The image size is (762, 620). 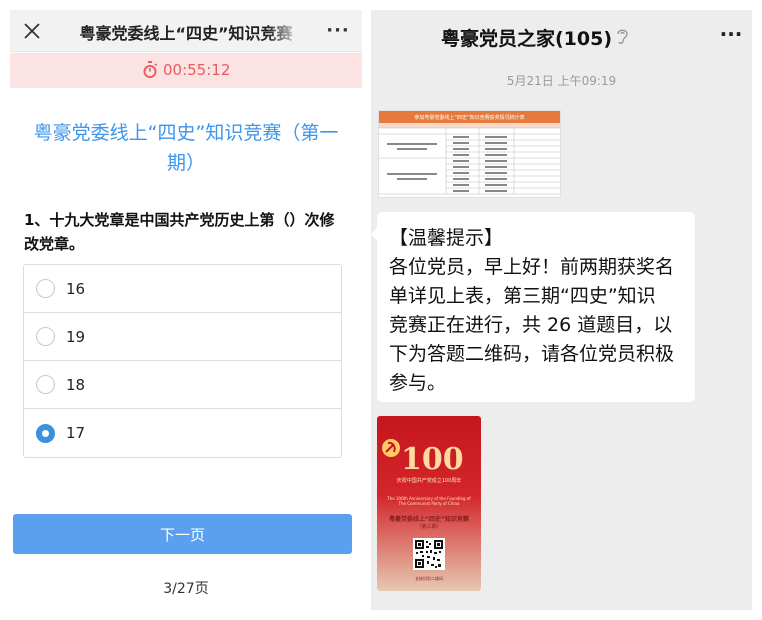 I want to click on page-title: 粤豪党委线上“四史”知识竞赛, so click(x=186, y=33).